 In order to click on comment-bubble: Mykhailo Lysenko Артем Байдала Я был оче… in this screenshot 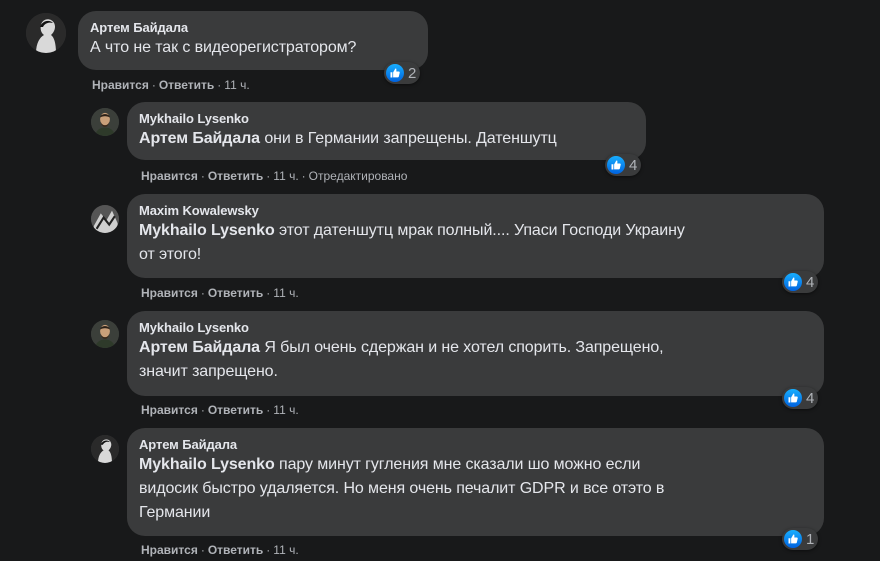, I will do `click(475, 353)`.